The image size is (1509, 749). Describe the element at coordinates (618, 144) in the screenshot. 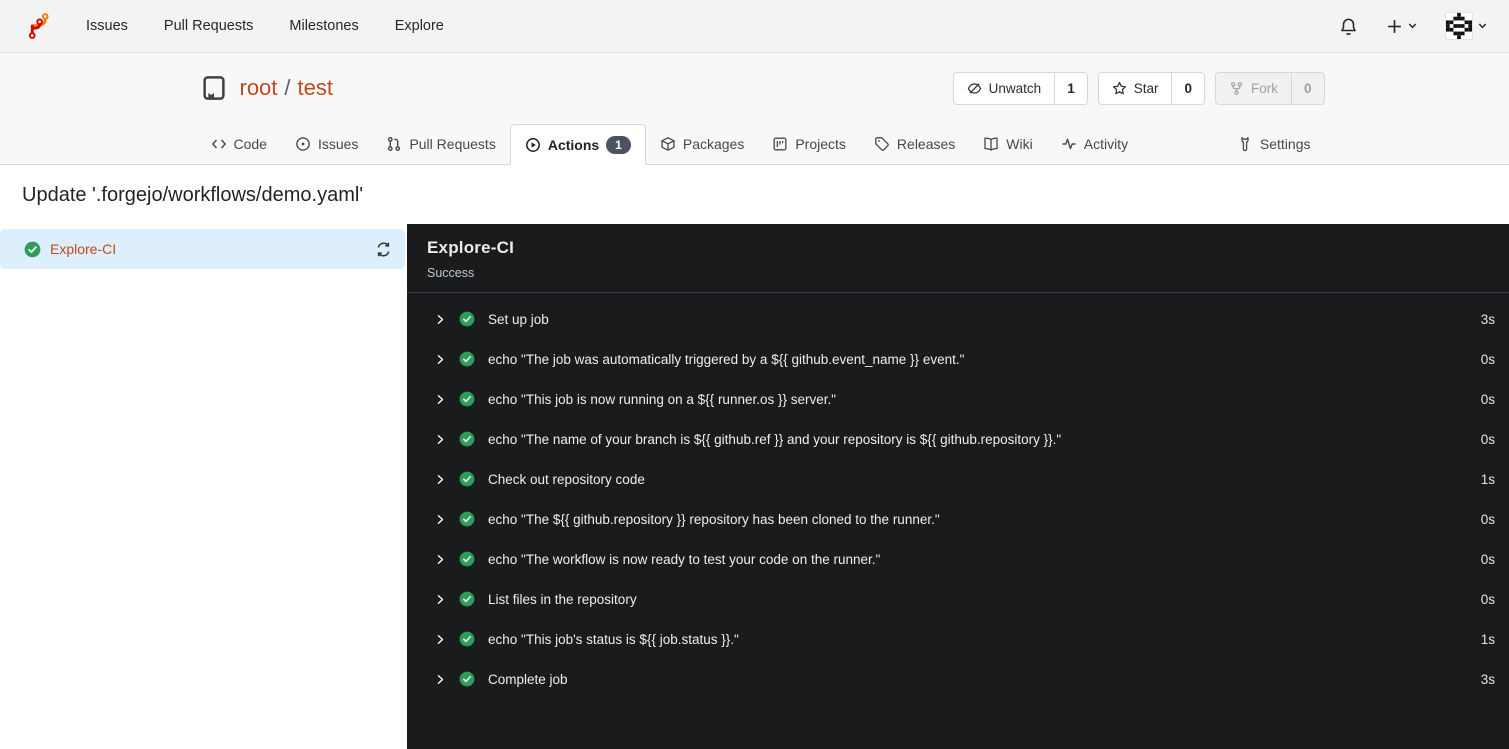

I see `actions-count-badge: 1` at that location.